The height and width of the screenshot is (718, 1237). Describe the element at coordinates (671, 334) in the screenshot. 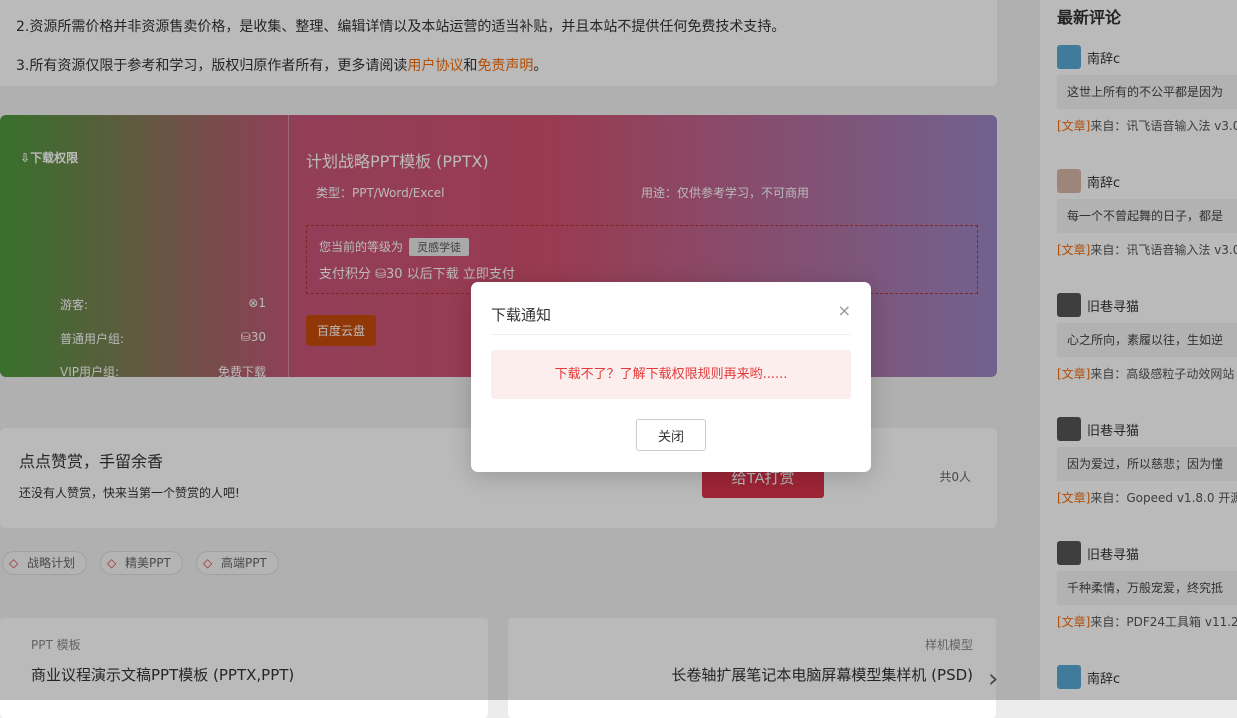

I see `modal-divider` at that location.